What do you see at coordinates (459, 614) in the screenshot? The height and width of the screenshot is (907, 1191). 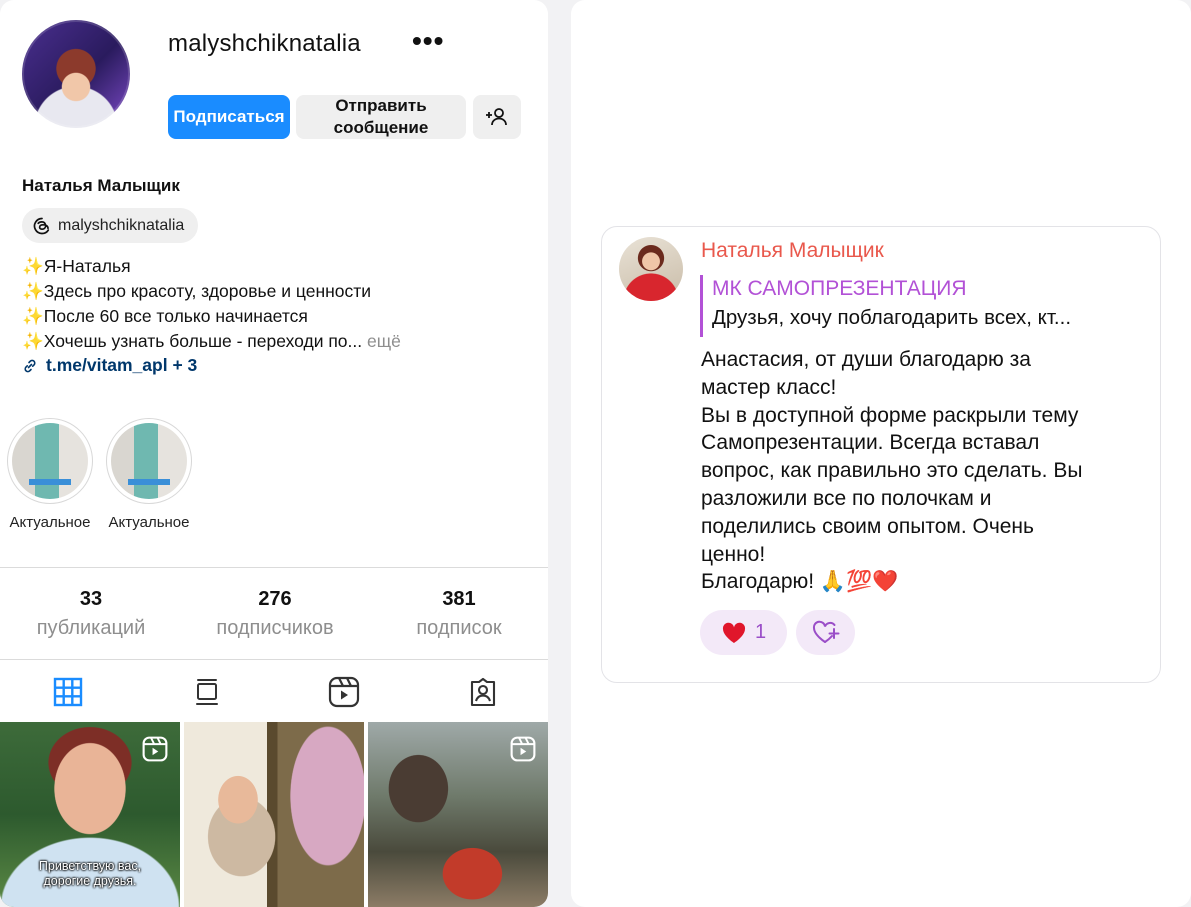 I see `stat-following: 381 подписок` at bounding box center [459, 614].